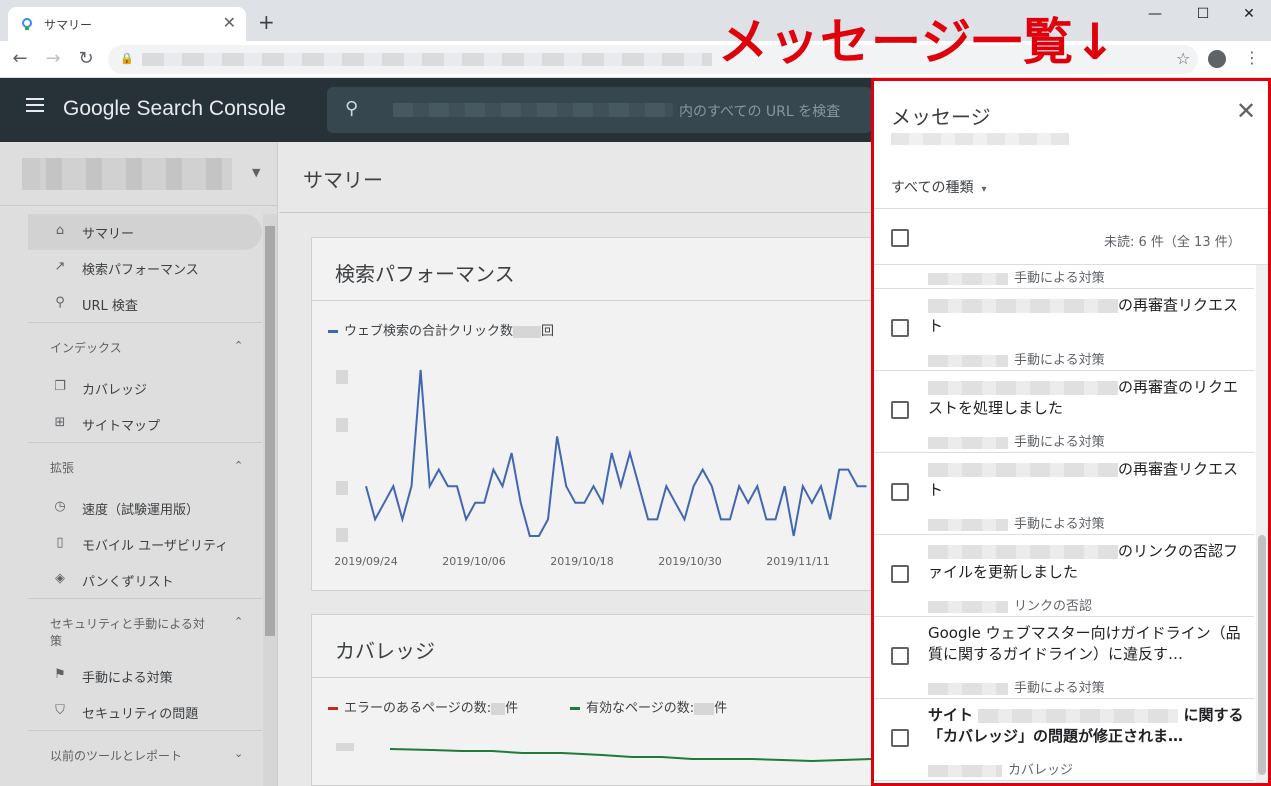  Describe the element at coordinates (131, 580) in the screenshot. I see `sidebar-item-breadcrumbs: ◈ パンくずリスト` at that location.